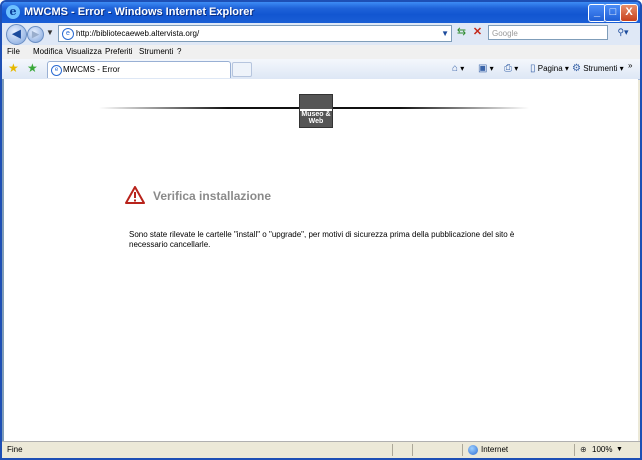 This screenshot has width=642, height=460. Describe the element at coordinates (623, 32) in the screenshot. I see `search-icon: ⚲▾` at that location.